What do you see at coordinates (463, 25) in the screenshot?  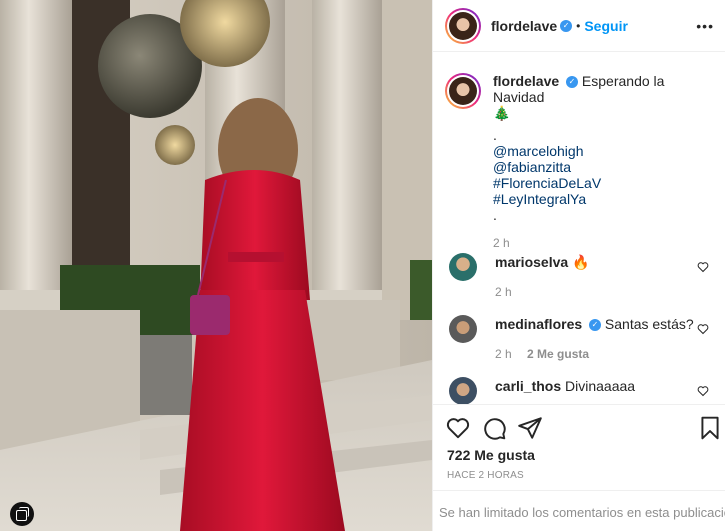 I see `author-avatar` at bounding box center [463, 25].